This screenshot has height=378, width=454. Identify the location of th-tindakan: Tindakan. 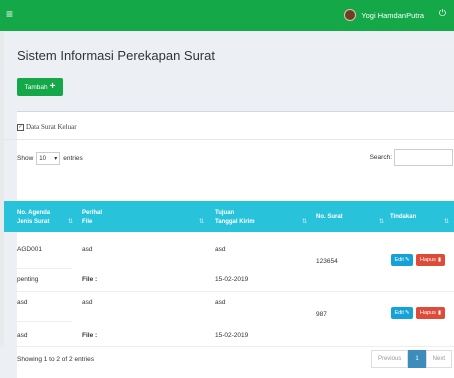
(403, 217).